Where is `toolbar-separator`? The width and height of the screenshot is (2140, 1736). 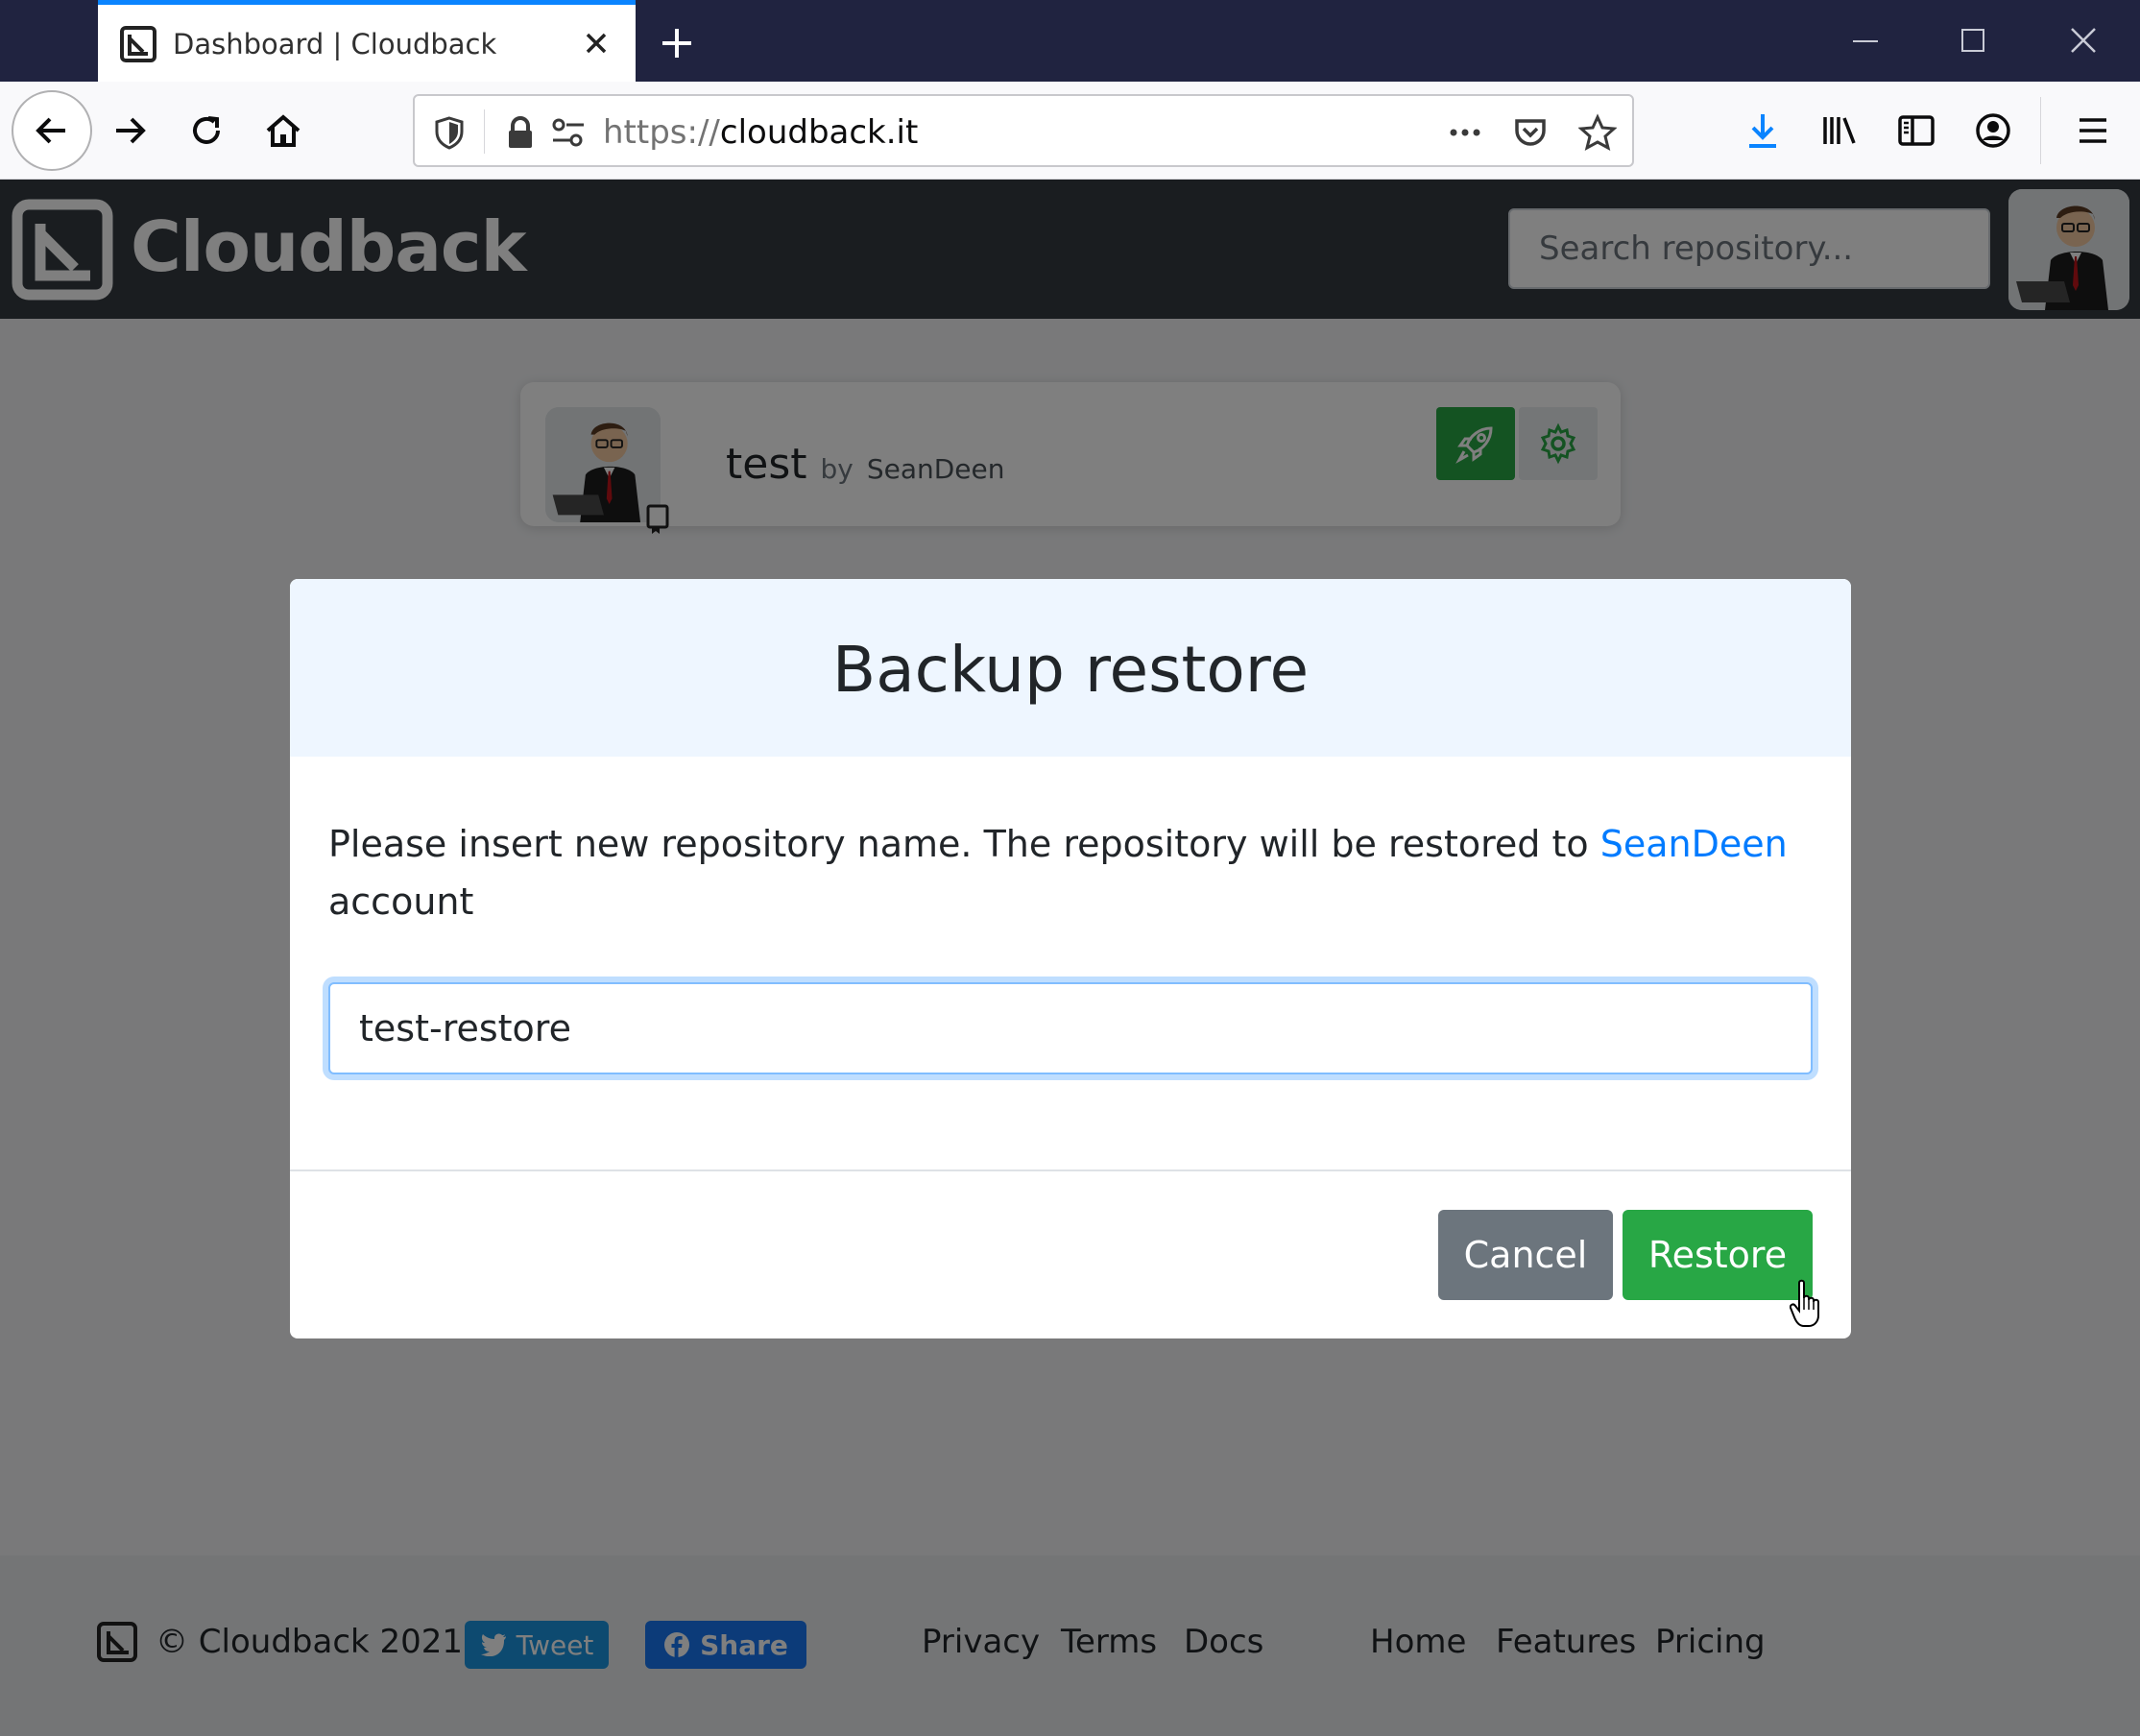
toolbar-separator is located at coordinates (2040, 130).